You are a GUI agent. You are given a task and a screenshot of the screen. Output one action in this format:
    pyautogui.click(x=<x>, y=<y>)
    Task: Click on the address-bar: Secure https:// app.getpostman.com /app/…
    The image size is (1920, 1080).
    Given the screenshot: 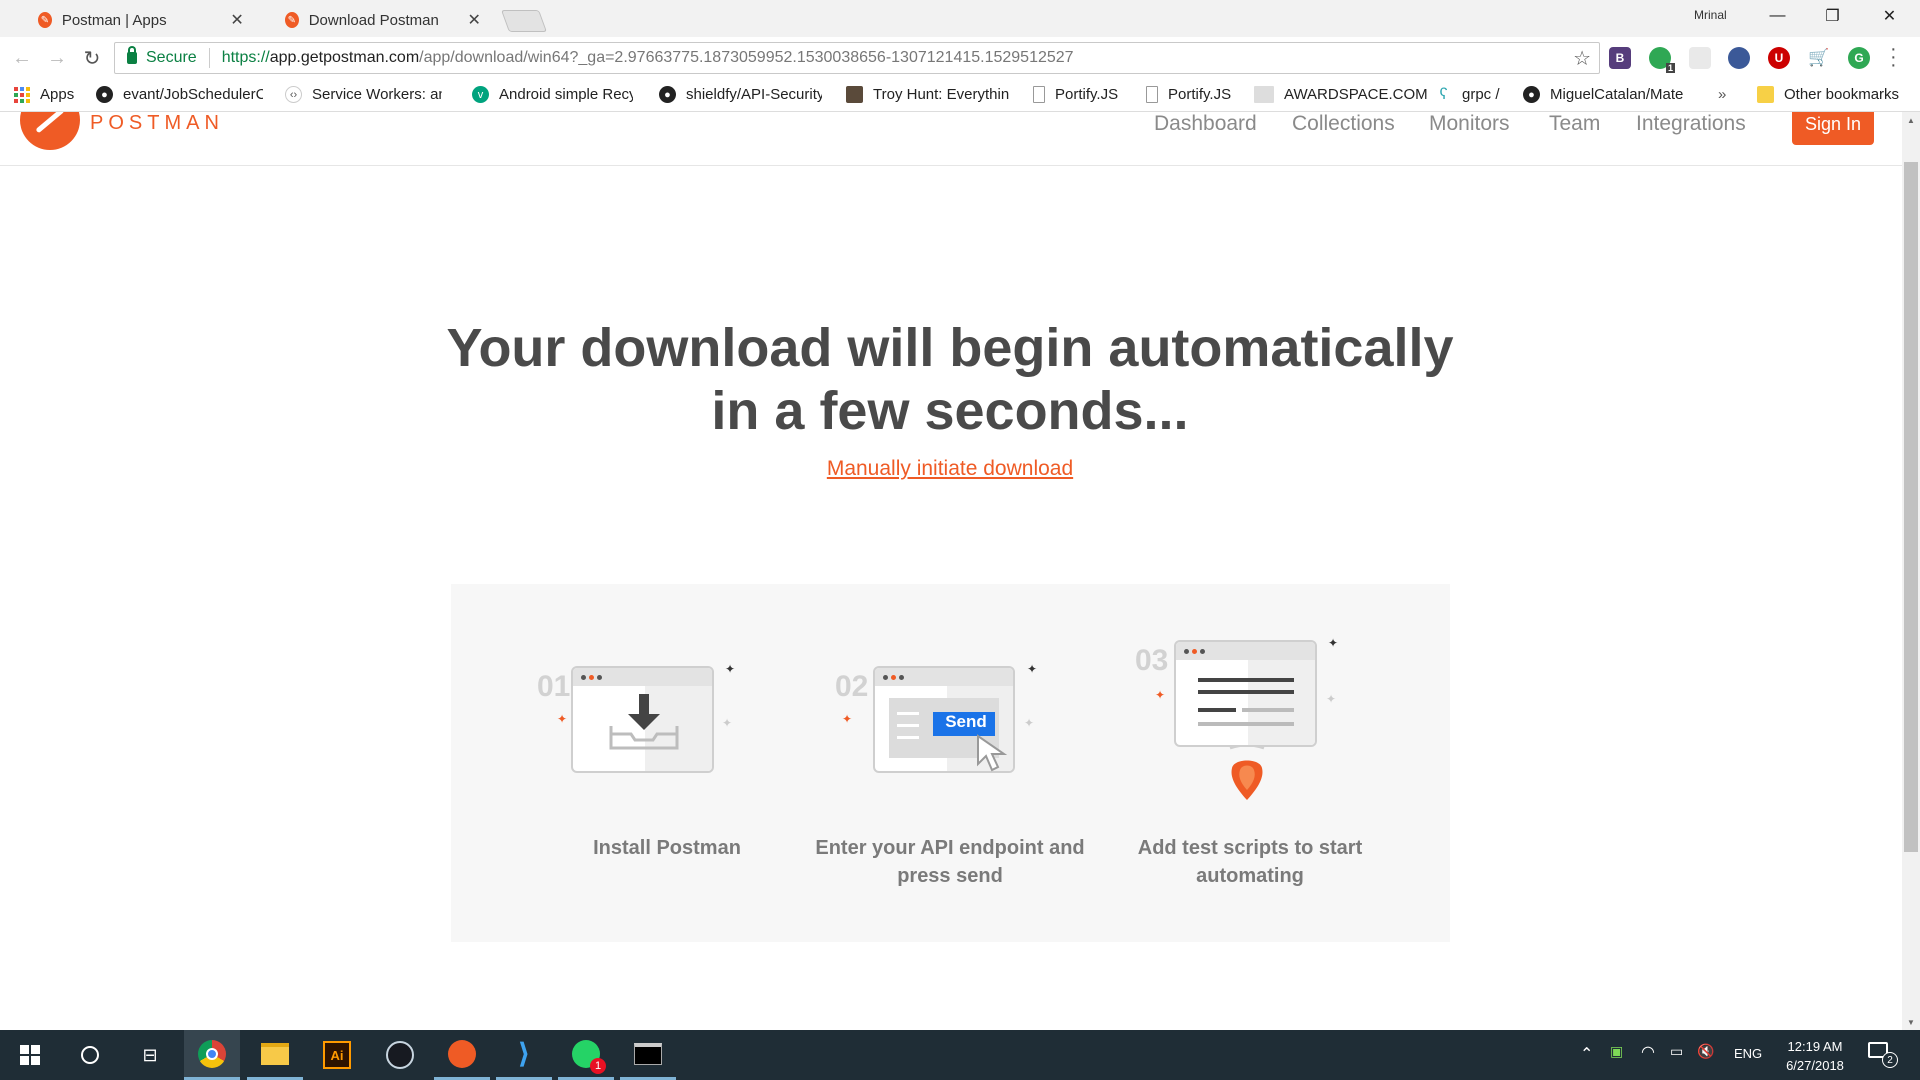 What is the action you would take?
    pyautogui.click(x=857, y=58)
    